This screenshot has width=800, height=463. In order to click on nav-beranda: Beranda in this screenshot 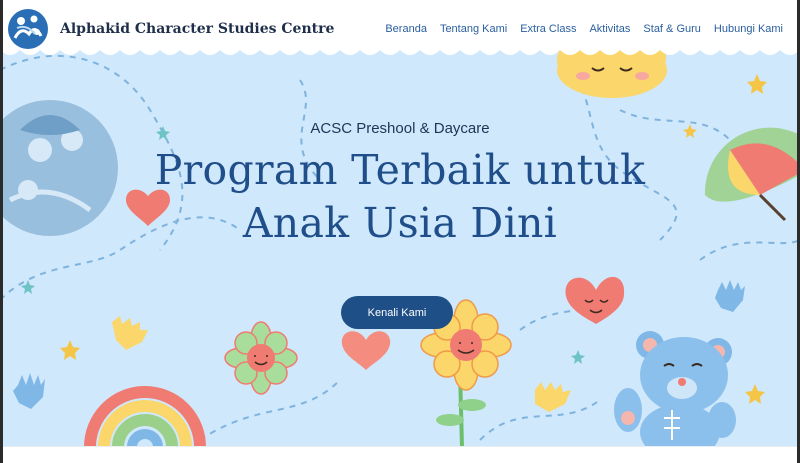, I will do `click(406, 29)`.